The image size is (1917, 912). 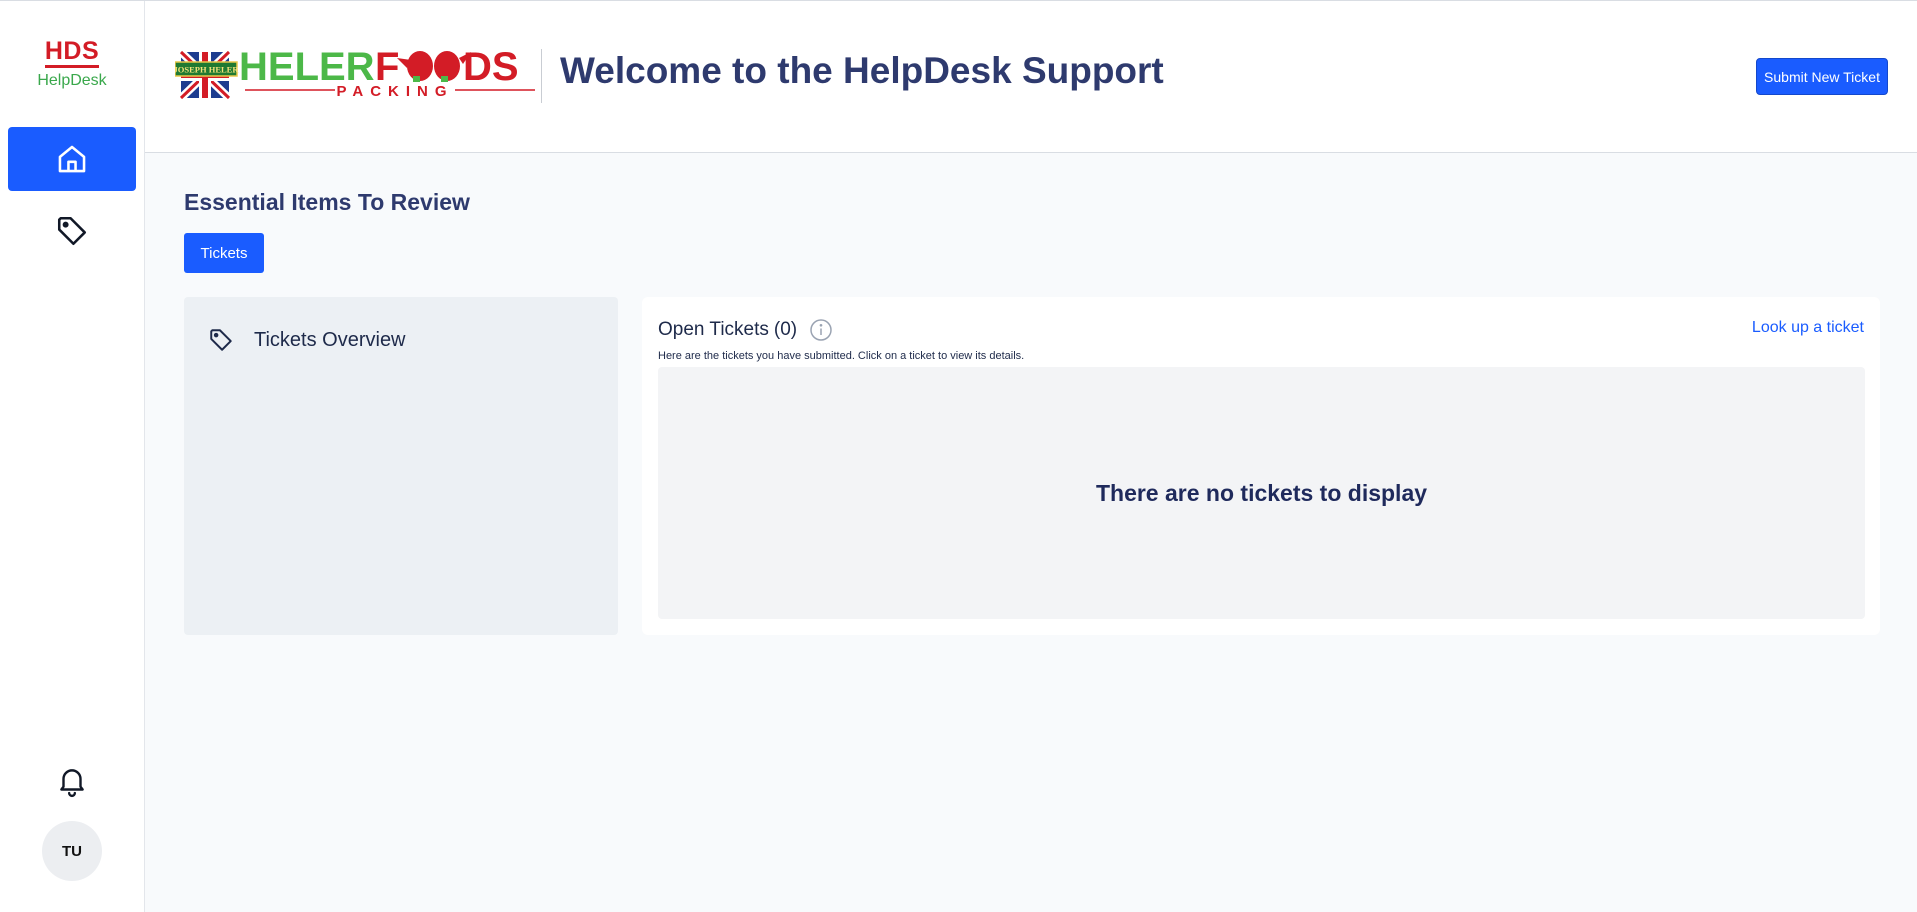 I want to click on brand-name: HelpDesk, so click(x=72, y=80).